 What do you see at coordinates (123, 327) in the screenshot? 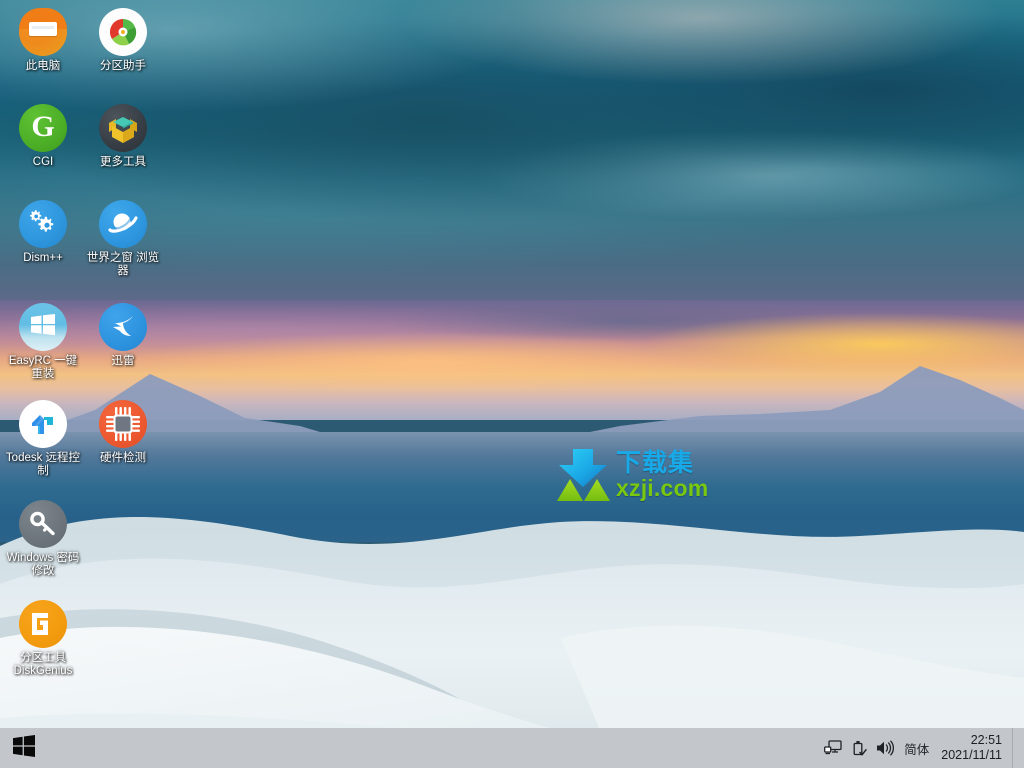
I see `thunder-bird-icon` at bounding box center [123, 327].